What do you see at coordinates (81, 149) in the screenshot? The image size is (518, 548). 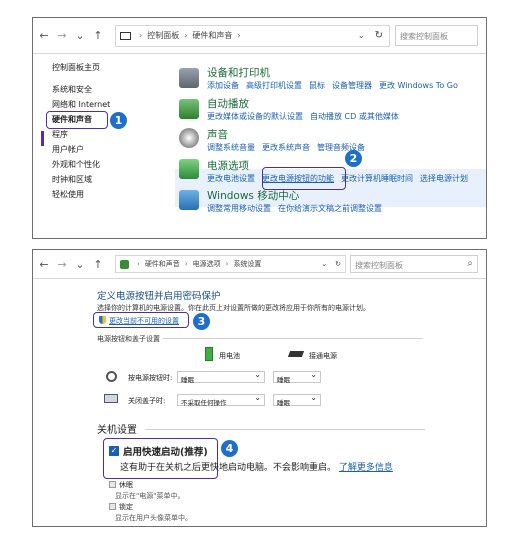 I see `sidebar-item-users: 用户帐户` at bounding box center [81, 149].